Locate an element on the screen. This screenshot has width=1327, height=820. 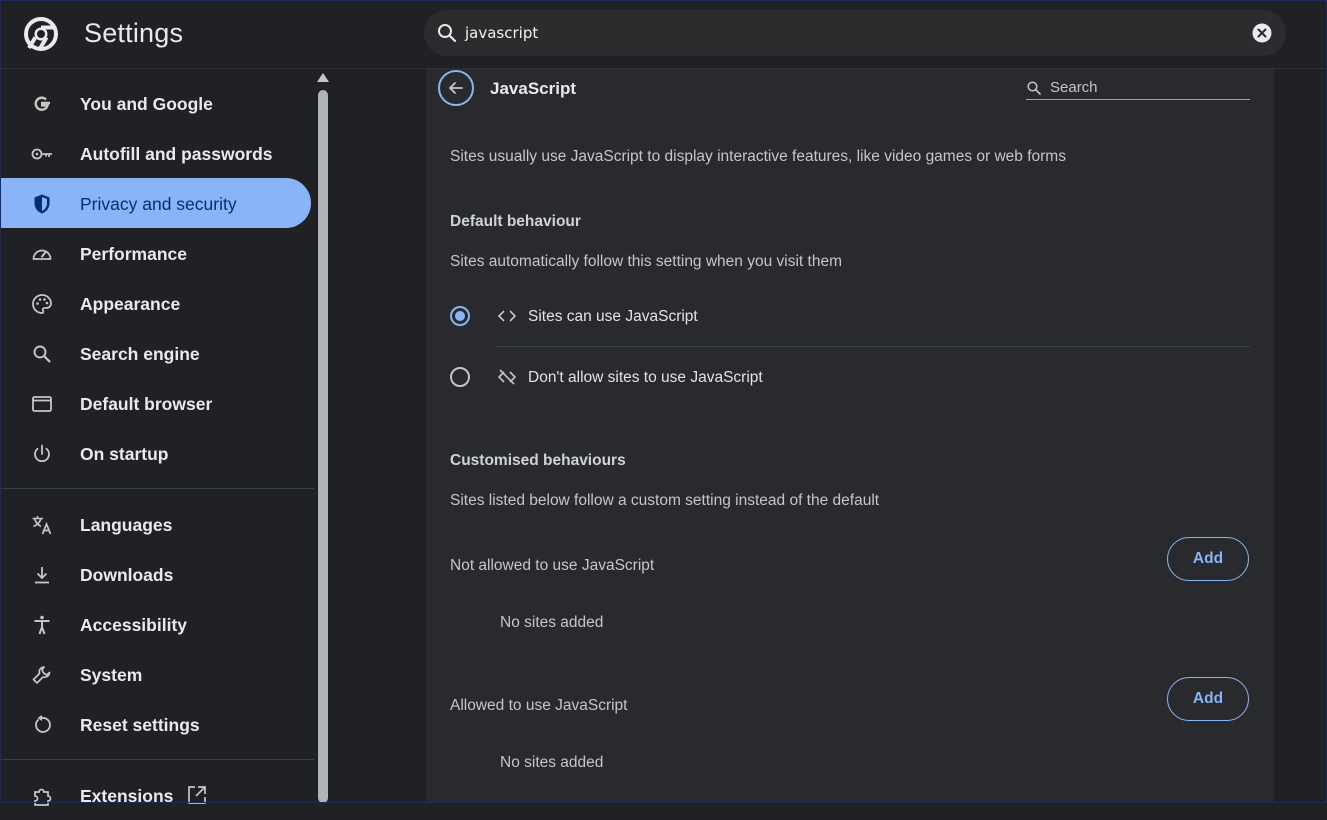
sidebar-item-downloads: Downloads is located at coordinates (155, 574).